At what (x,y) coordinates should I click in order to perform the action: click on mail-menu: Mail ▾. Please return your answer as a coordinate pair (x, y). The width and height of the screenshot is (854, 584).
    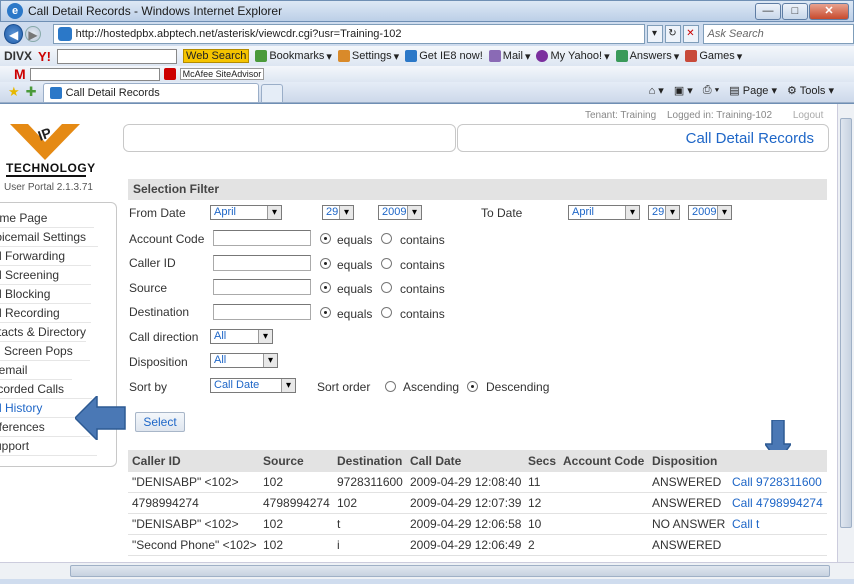
    Looking at the image, I should click on (509, 56).